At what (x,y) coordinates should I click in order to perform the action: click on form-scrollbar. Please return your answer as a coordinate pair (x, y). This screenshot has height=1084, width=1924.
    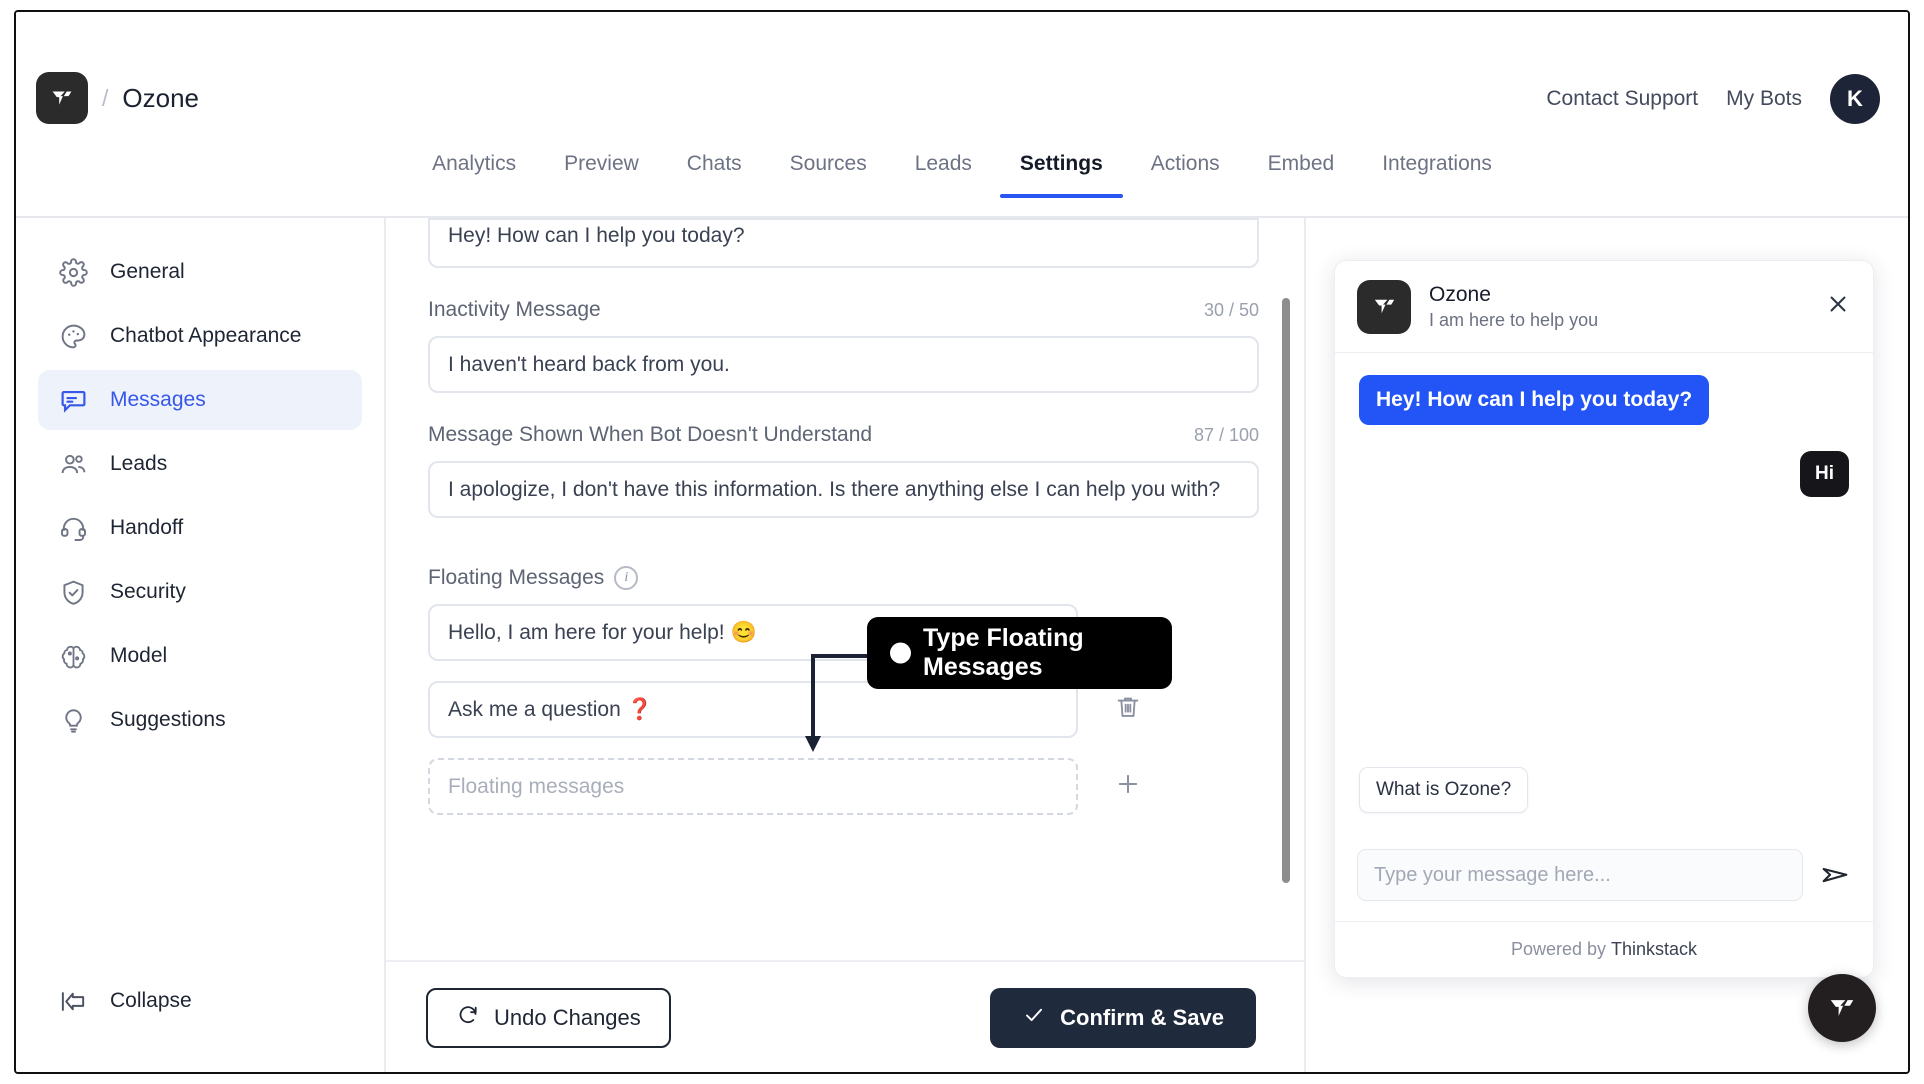
    Looking at the image, I should click on (1286, 595).